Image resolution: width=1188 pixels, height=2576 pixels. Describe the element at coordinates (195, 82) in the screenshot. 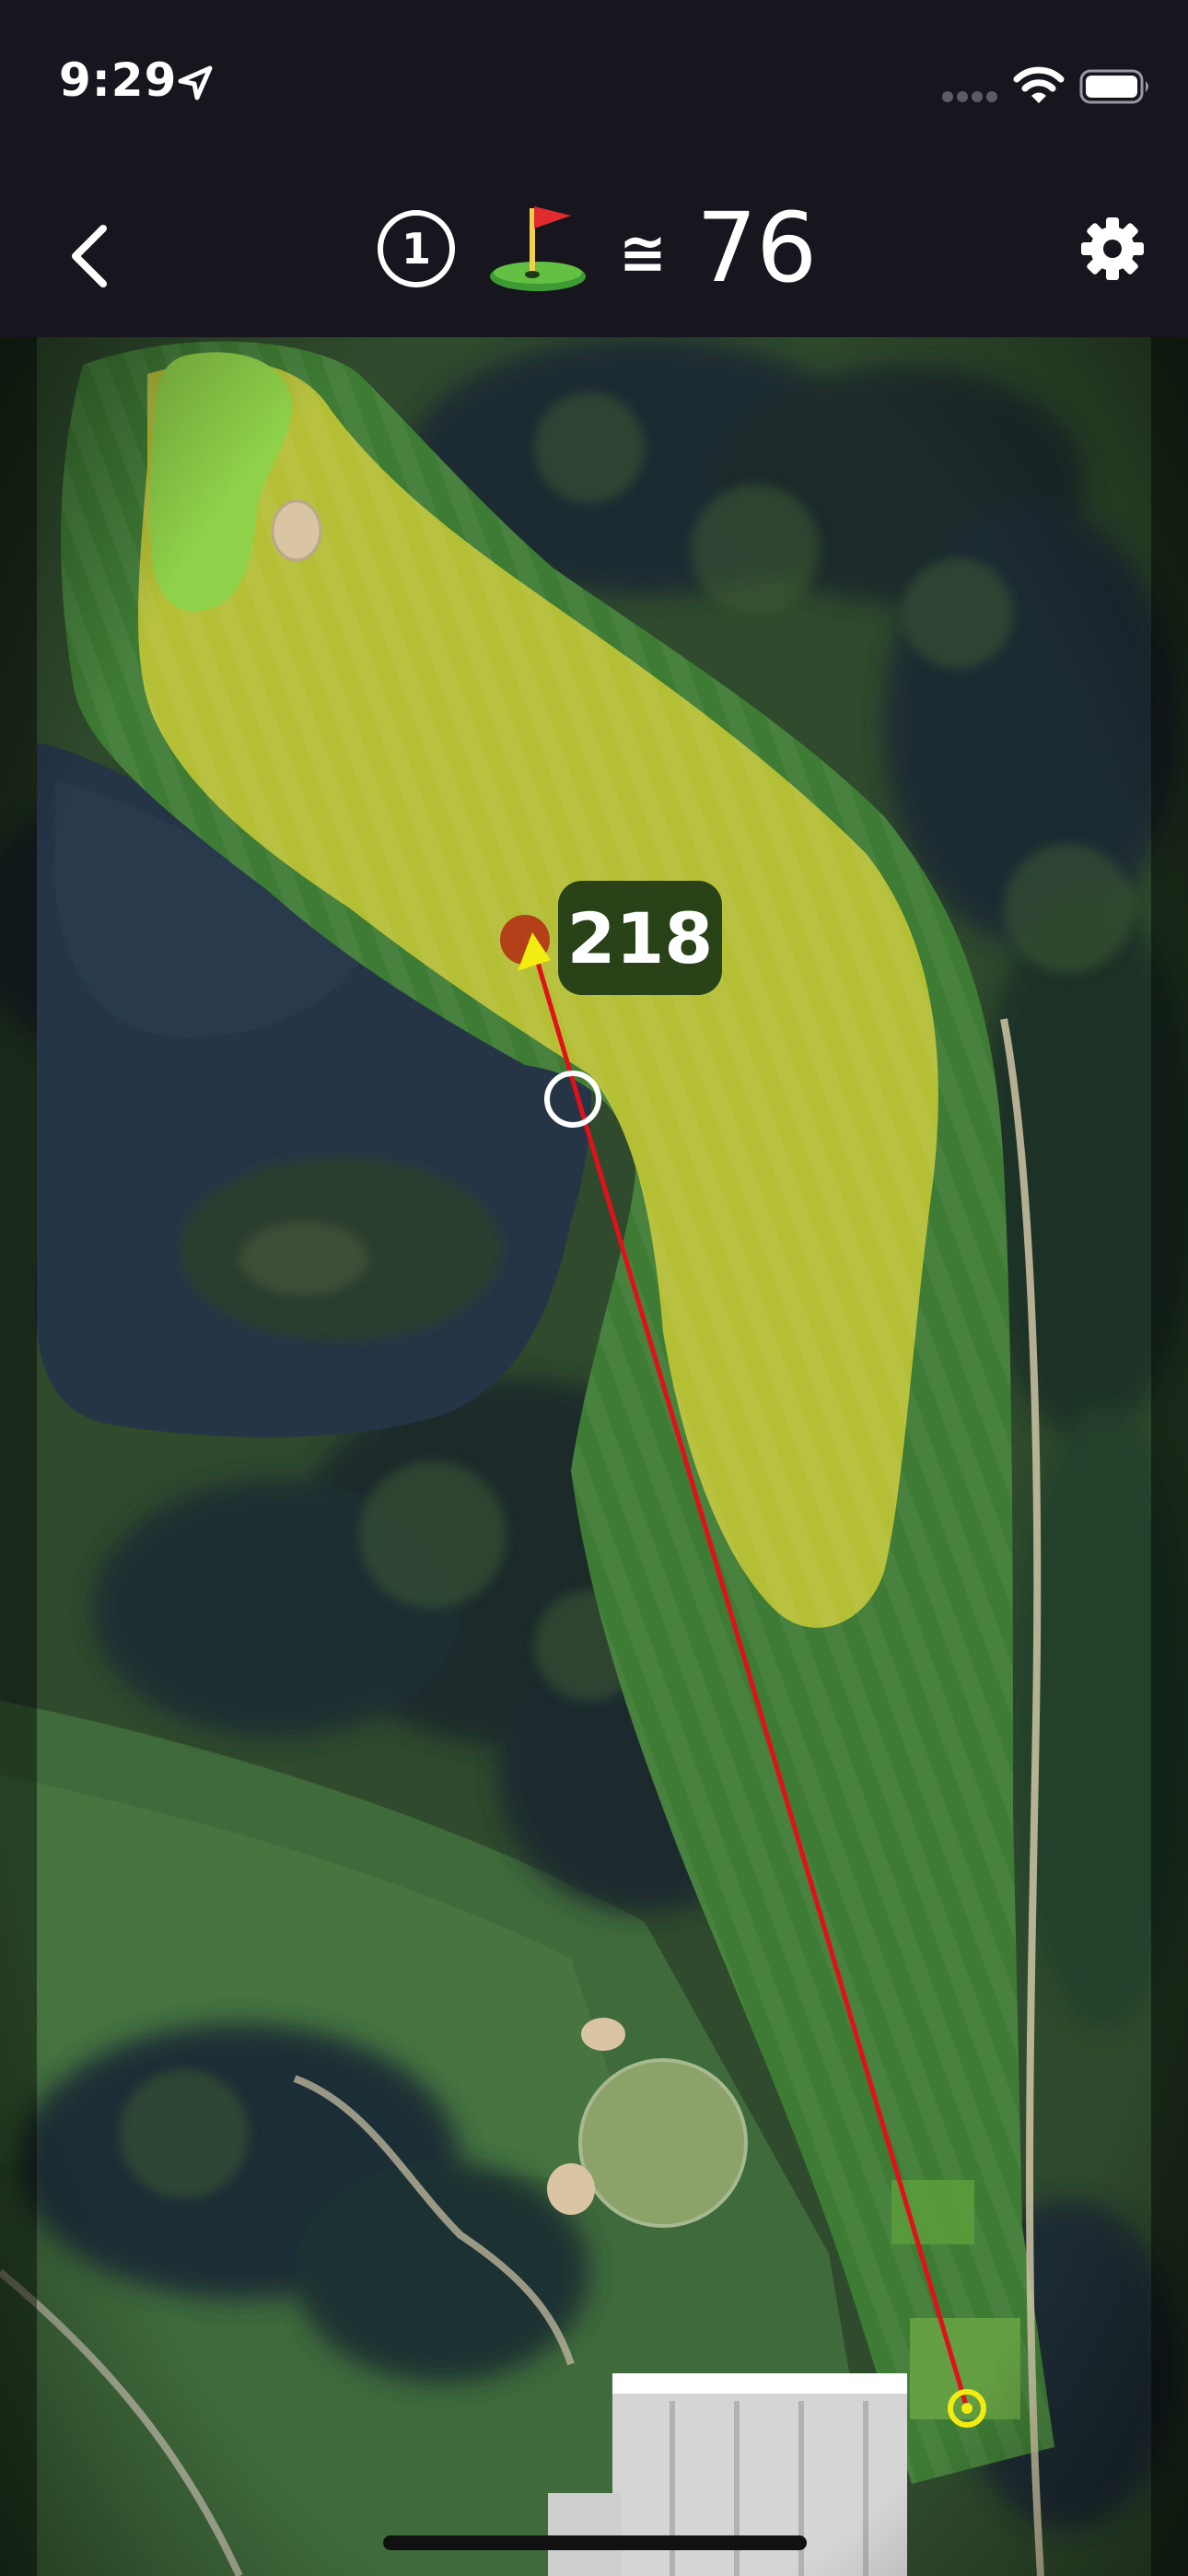

I see `location-arrow-icon` at that location.